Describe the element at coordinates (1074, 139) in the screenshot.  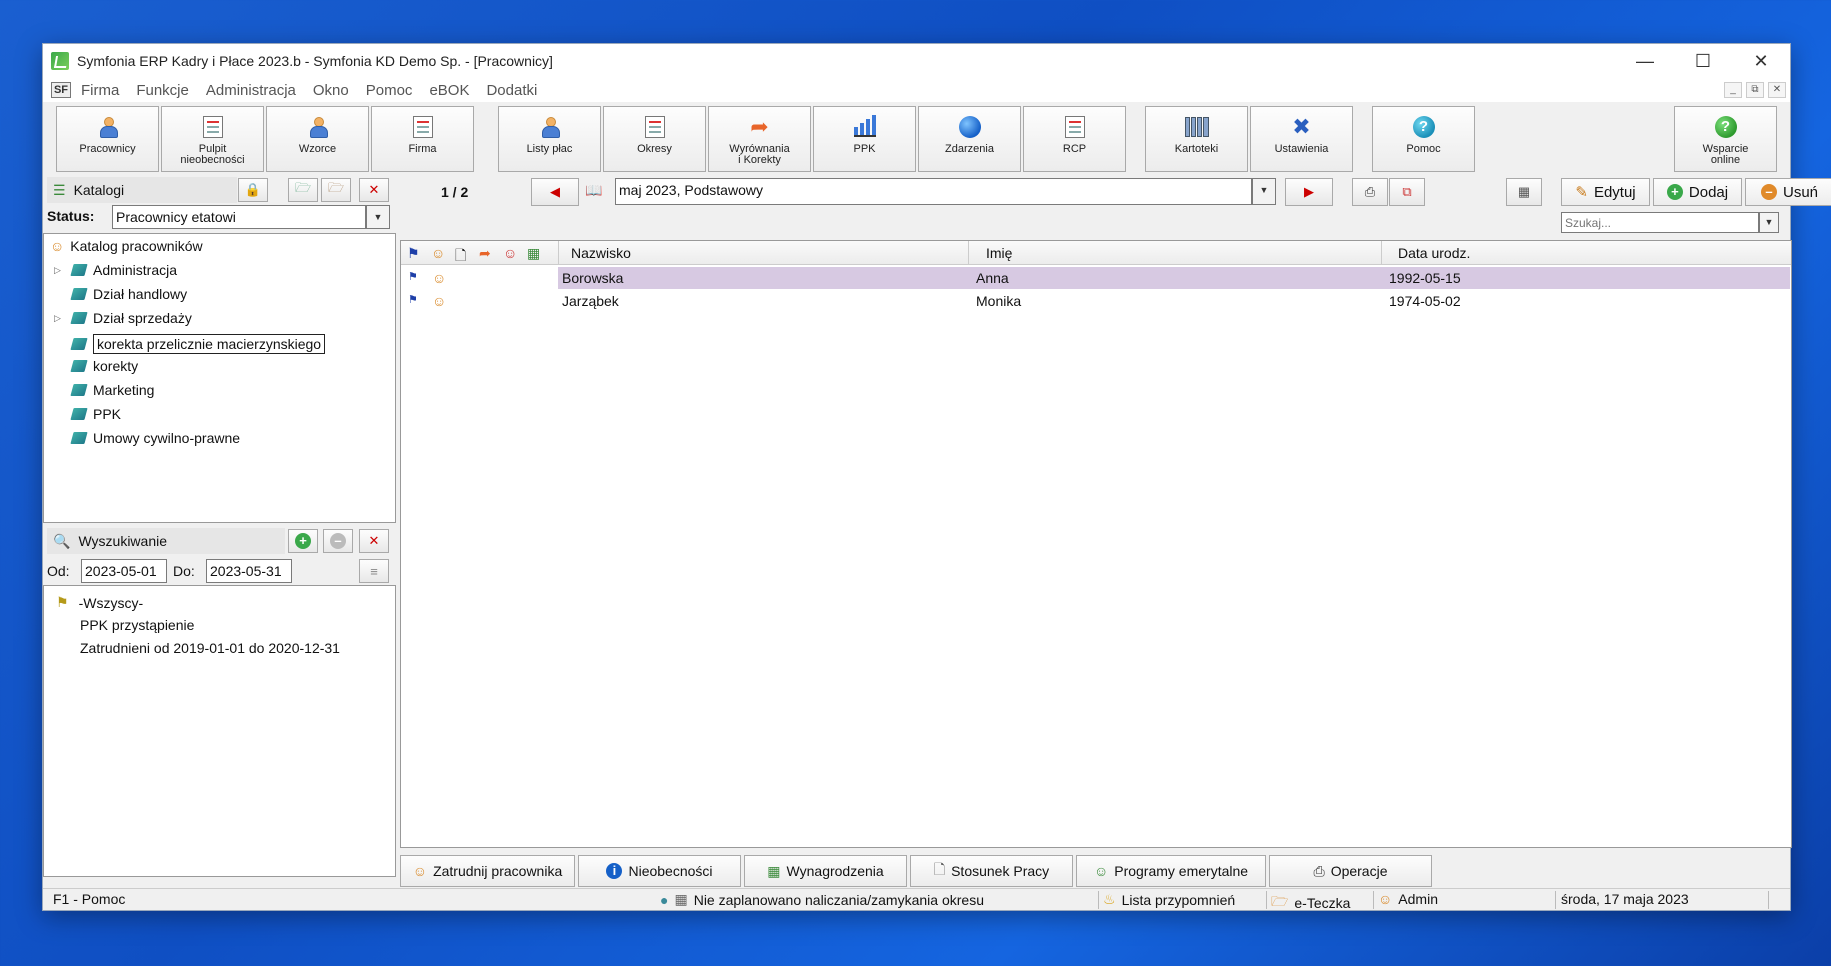
I see `rcp-button: RCP` at that location.